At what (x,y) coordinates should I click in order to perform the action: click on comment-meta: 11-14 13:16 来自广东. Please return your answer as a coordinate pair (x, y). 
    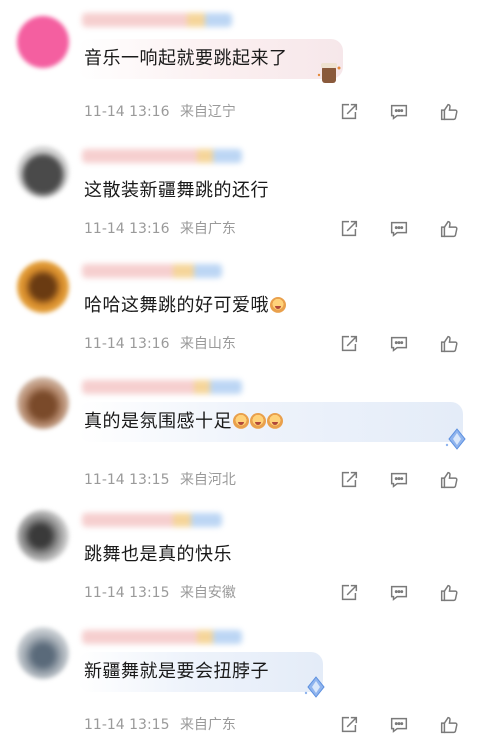
    Looking at the image, I should click on (163, 228).